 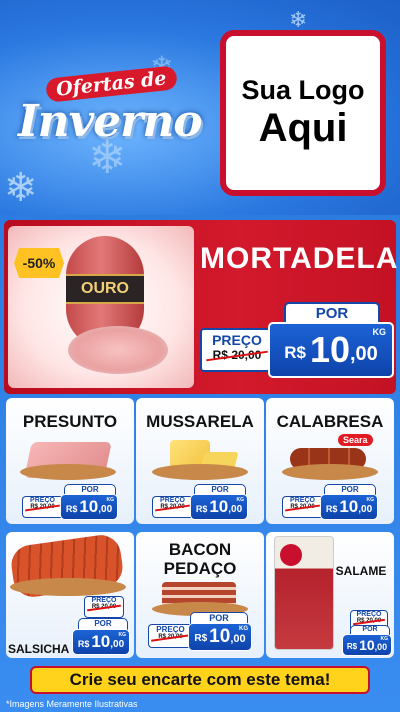 What do you see at coordinates (105, 289) in the screenshot?
I see `brand-label: OURO` at bounding box center [105, 289].